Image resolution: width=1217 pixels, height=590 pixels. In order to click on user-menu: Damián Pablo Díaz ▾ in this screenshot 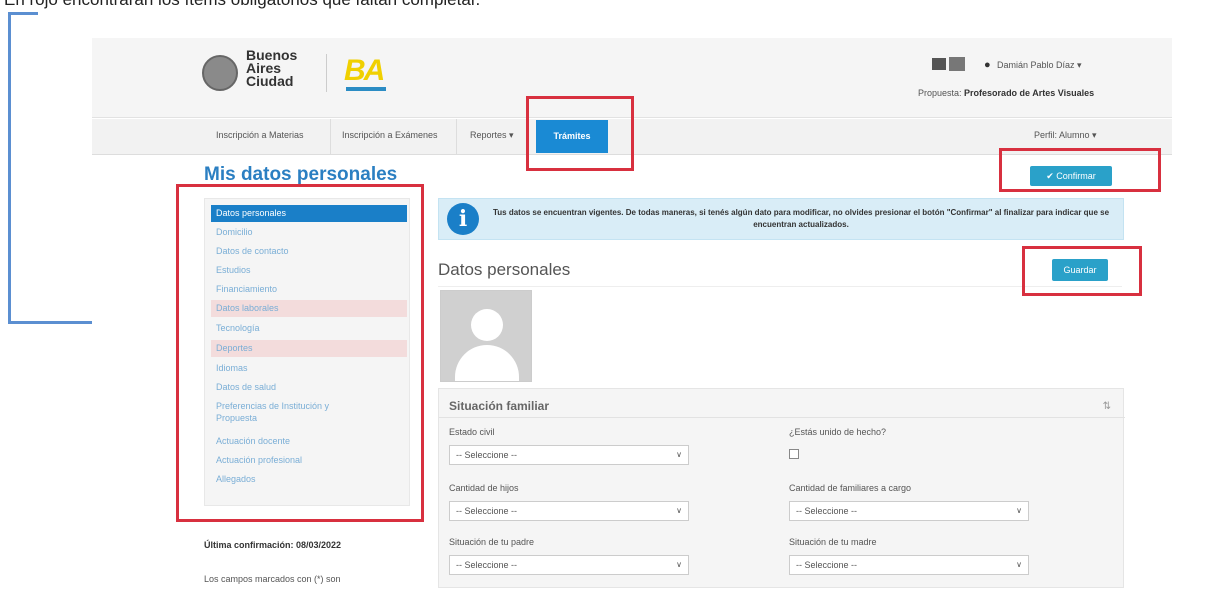, I will do `click(1039, 65)`.